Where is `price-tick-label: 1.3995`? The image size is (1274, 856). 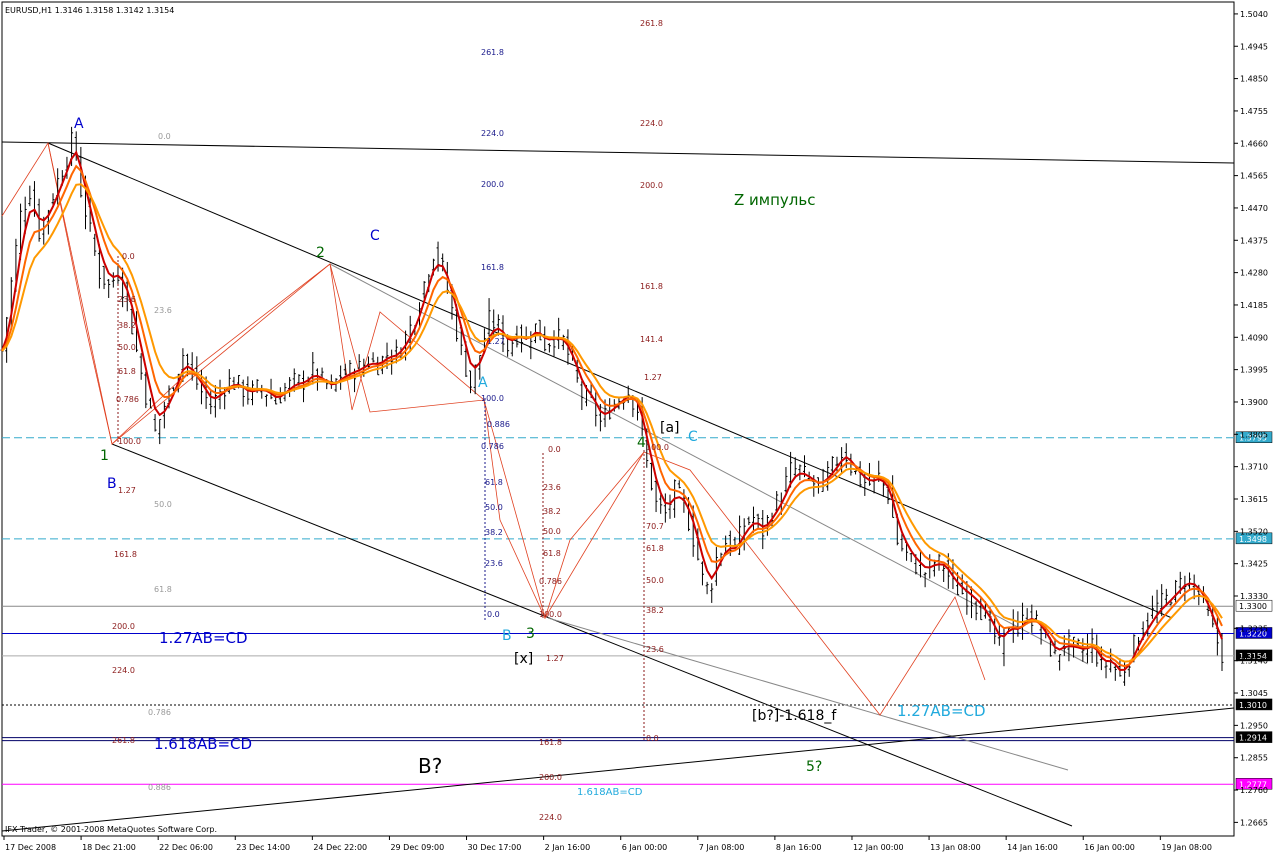 price-tick-label: 1.3995 is located at coordinates (1254, 370).